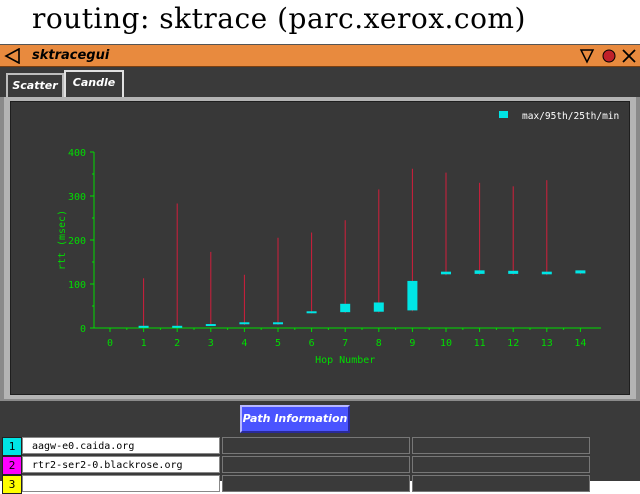  Describe the element at coordinates (12, 484) in the screenshot. I see `hop-number: 3` at that location.